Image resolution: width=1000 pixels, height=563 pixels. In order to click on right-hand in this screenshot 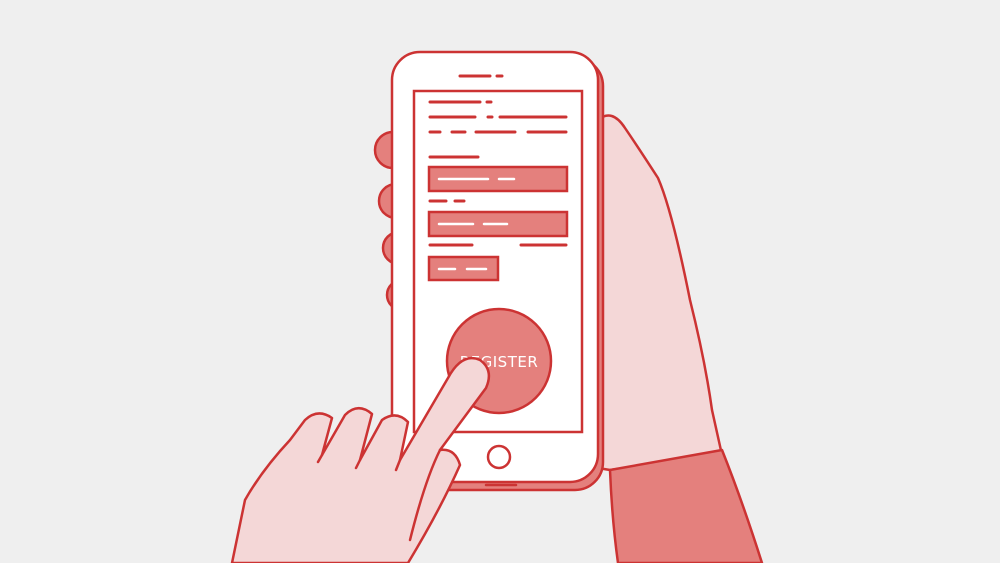, I will do `click(680, 338)`.